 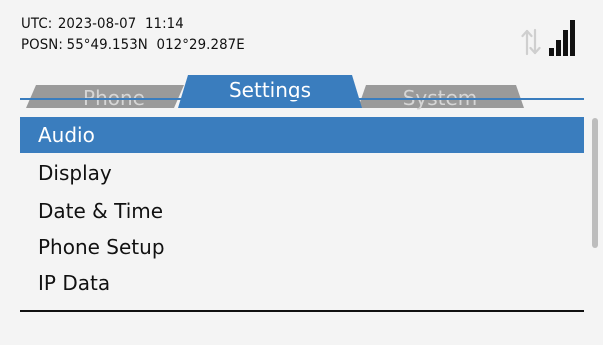 I want to click on signal-strength-icon, so click(x=562, y=38).